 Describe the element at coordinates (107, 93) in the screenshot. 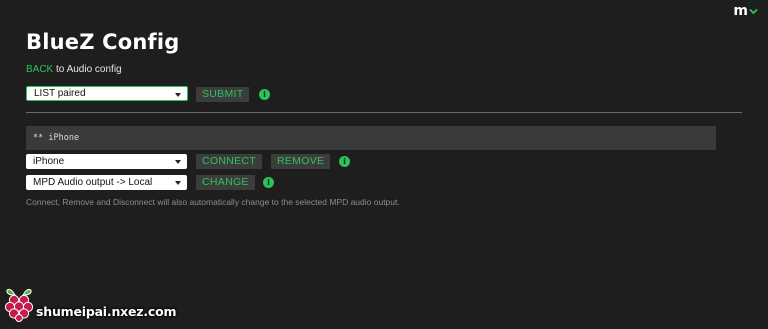

I see `list-action-select: LIST paired` at that location.